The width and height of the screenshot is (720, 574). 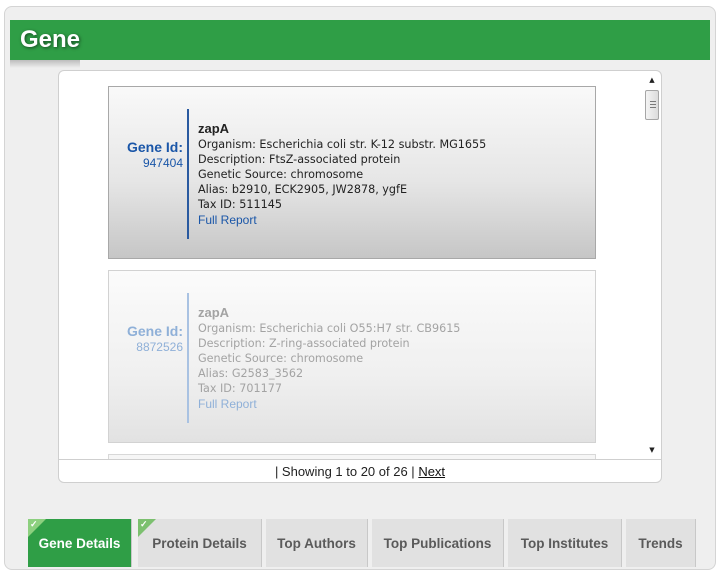 I want to click on tab-label: Top Publications, so click(x=437, y=543).